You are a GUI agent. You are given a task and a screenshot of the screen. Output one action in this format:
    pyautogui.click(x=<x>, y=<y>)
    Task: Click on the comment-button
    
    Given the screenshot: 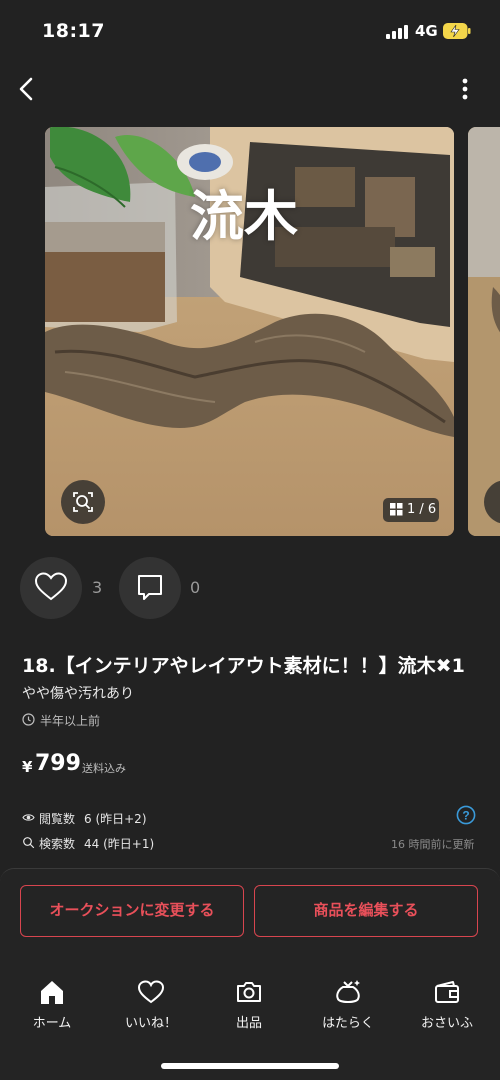 What is the action you would take?
    pyautogui.click(x=150, y=588)
    